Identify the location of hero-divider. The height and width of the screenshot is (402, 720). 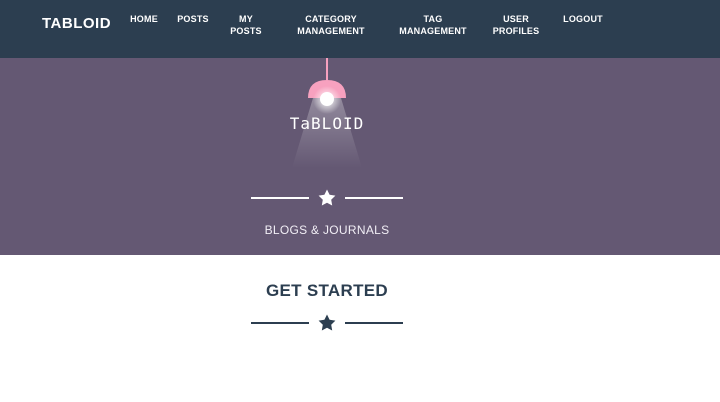
(327, 197).